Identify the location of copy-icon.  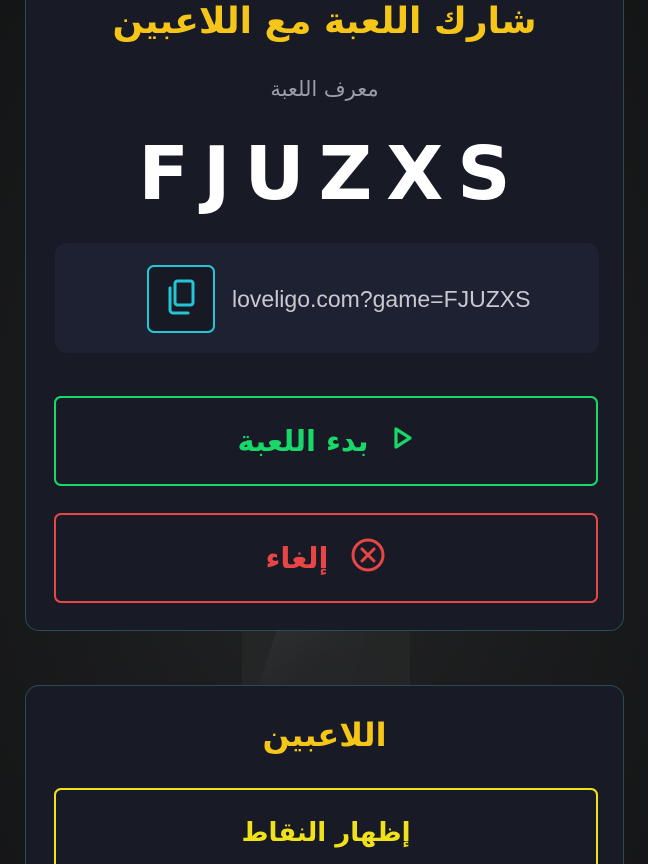
(181, 299).